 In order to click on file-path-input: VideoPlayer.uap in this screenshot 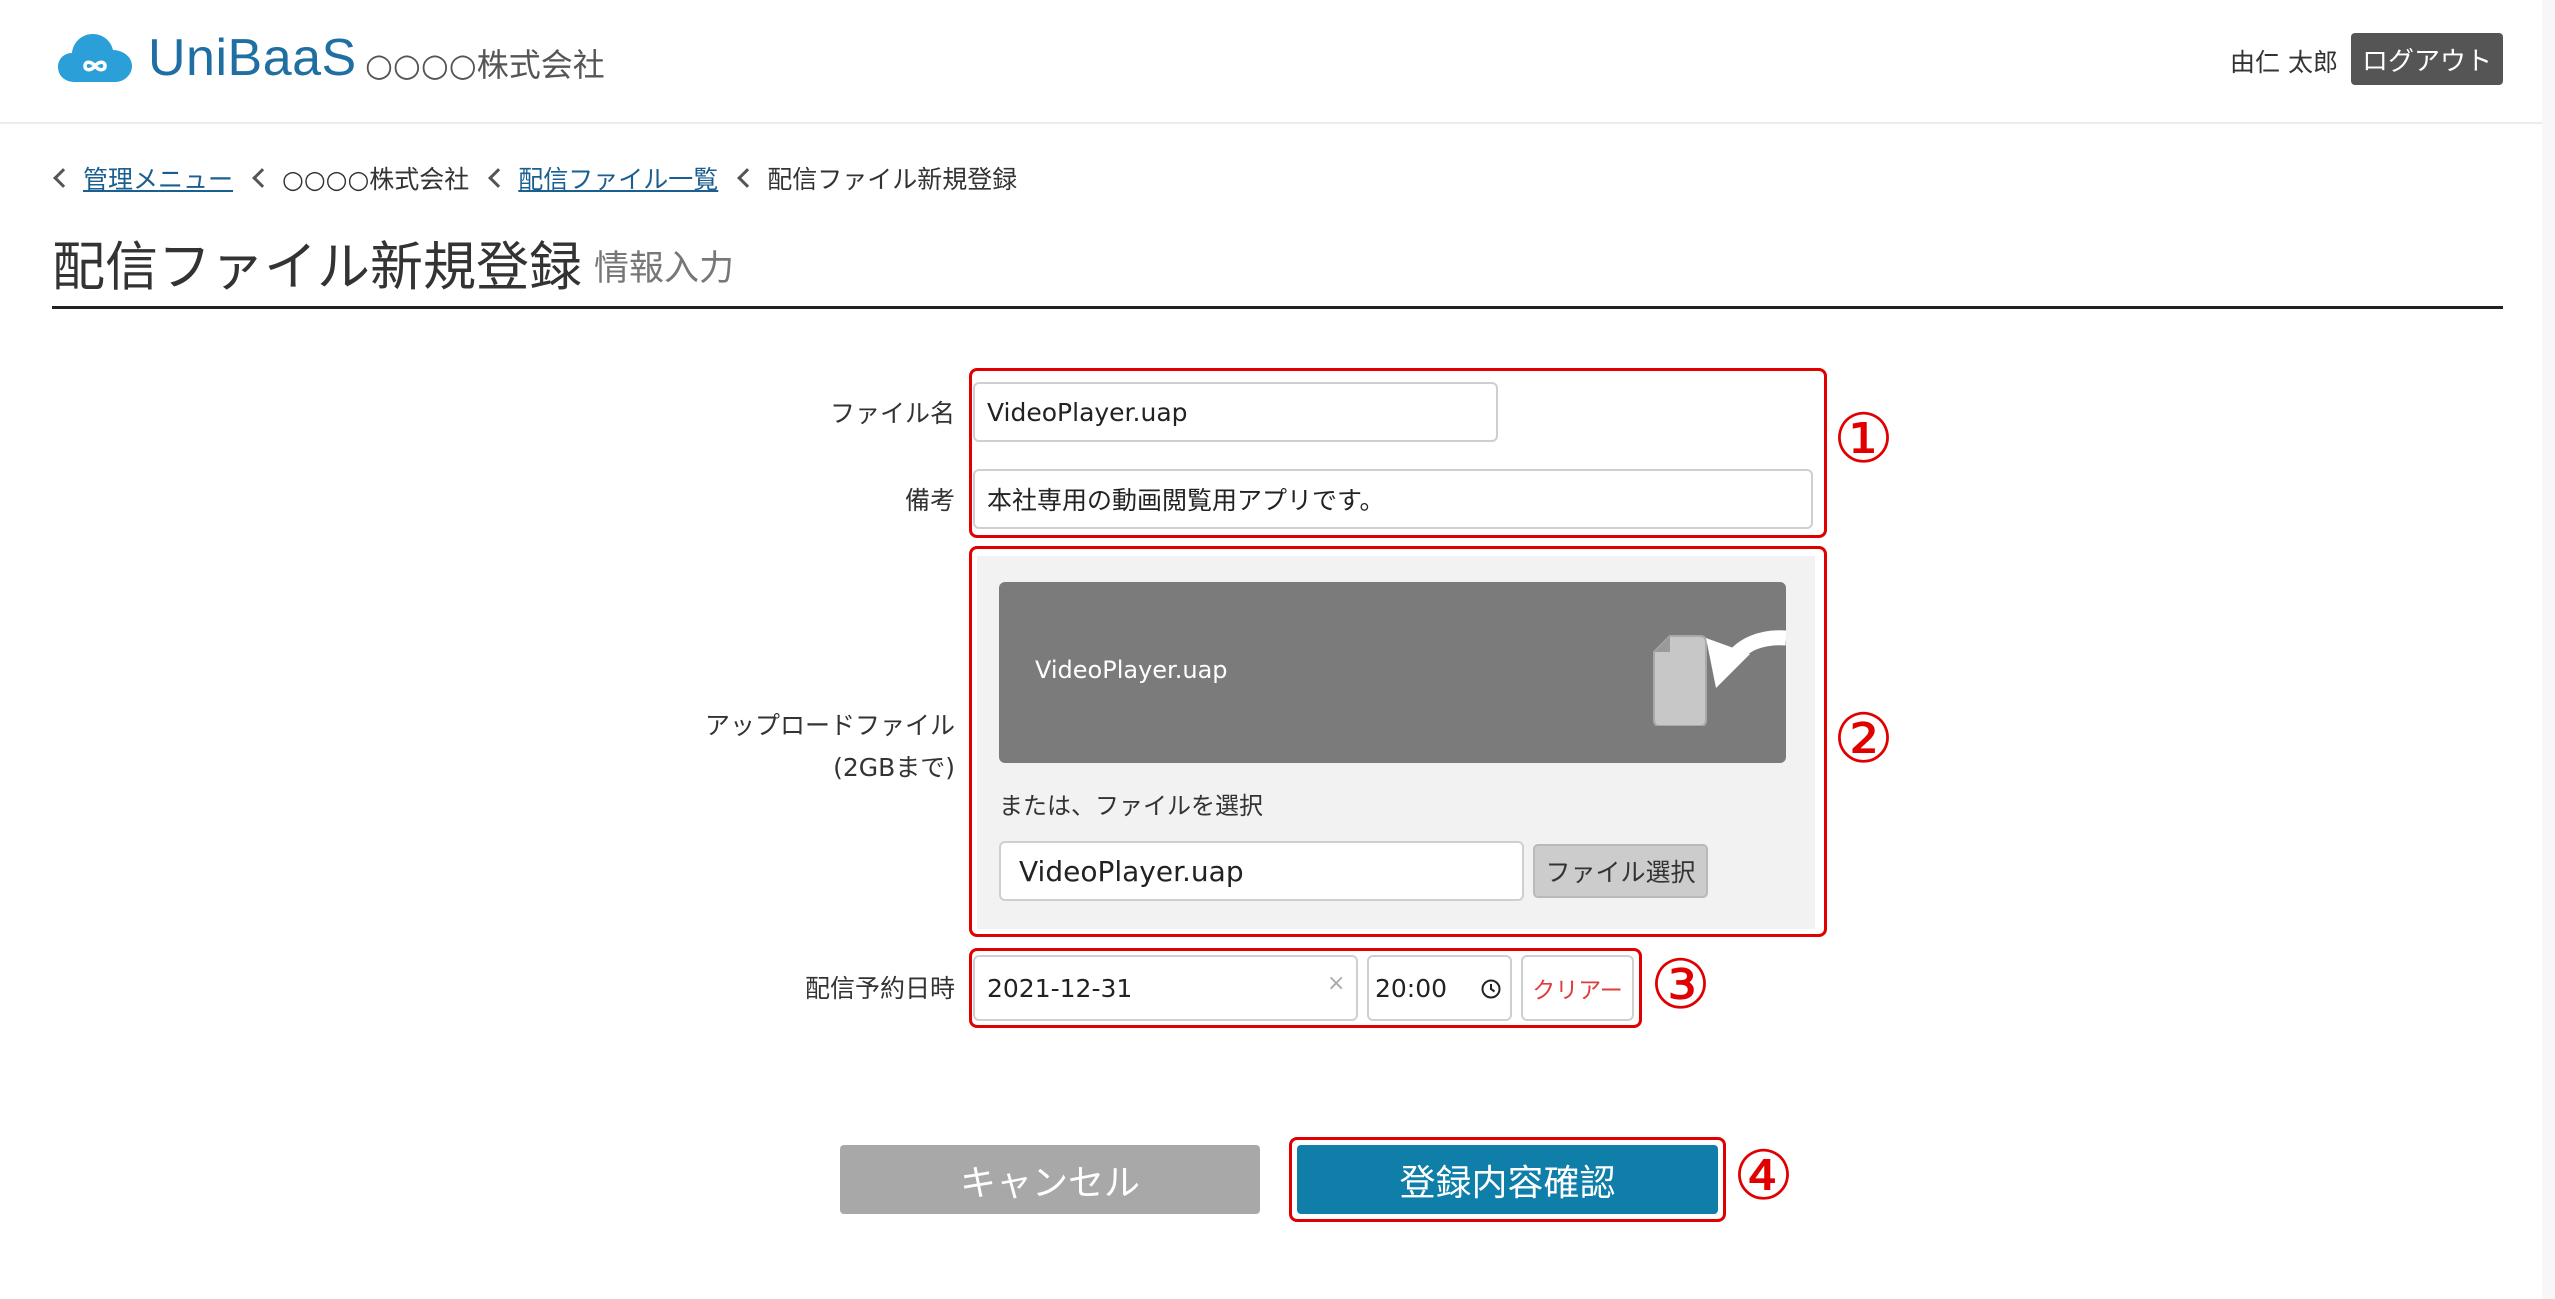, I will do `click(1261, 871)`.